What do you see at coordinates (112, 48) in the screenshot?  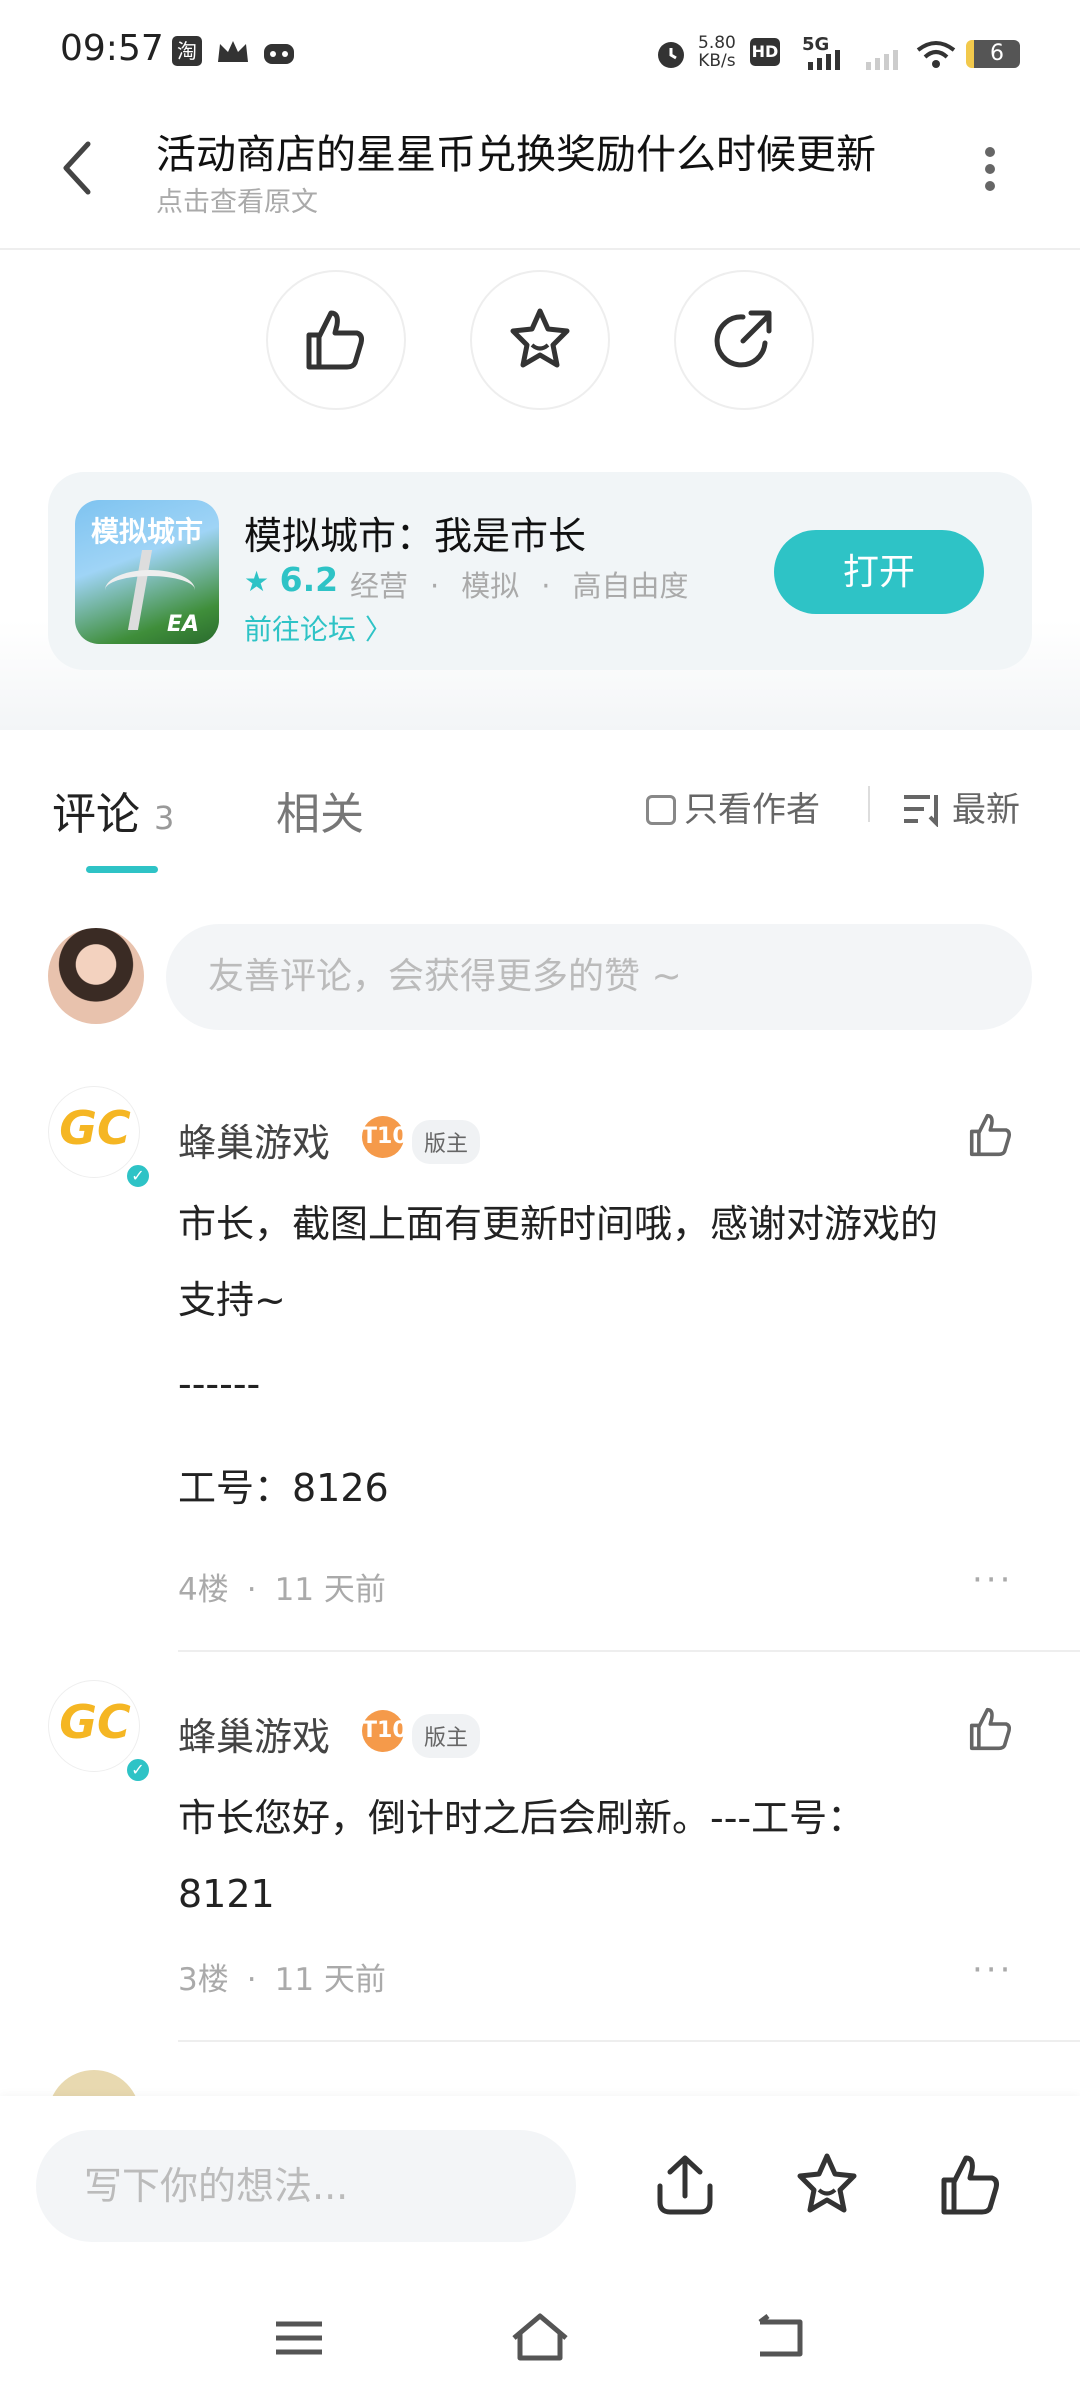 I see `clock: 09:57` at bounding box center [112, 48].